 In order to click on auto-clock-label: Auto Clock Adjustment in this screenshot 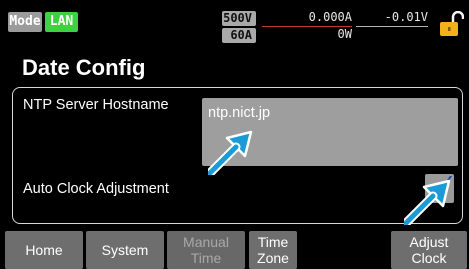, I will do `click(96, 189)`.